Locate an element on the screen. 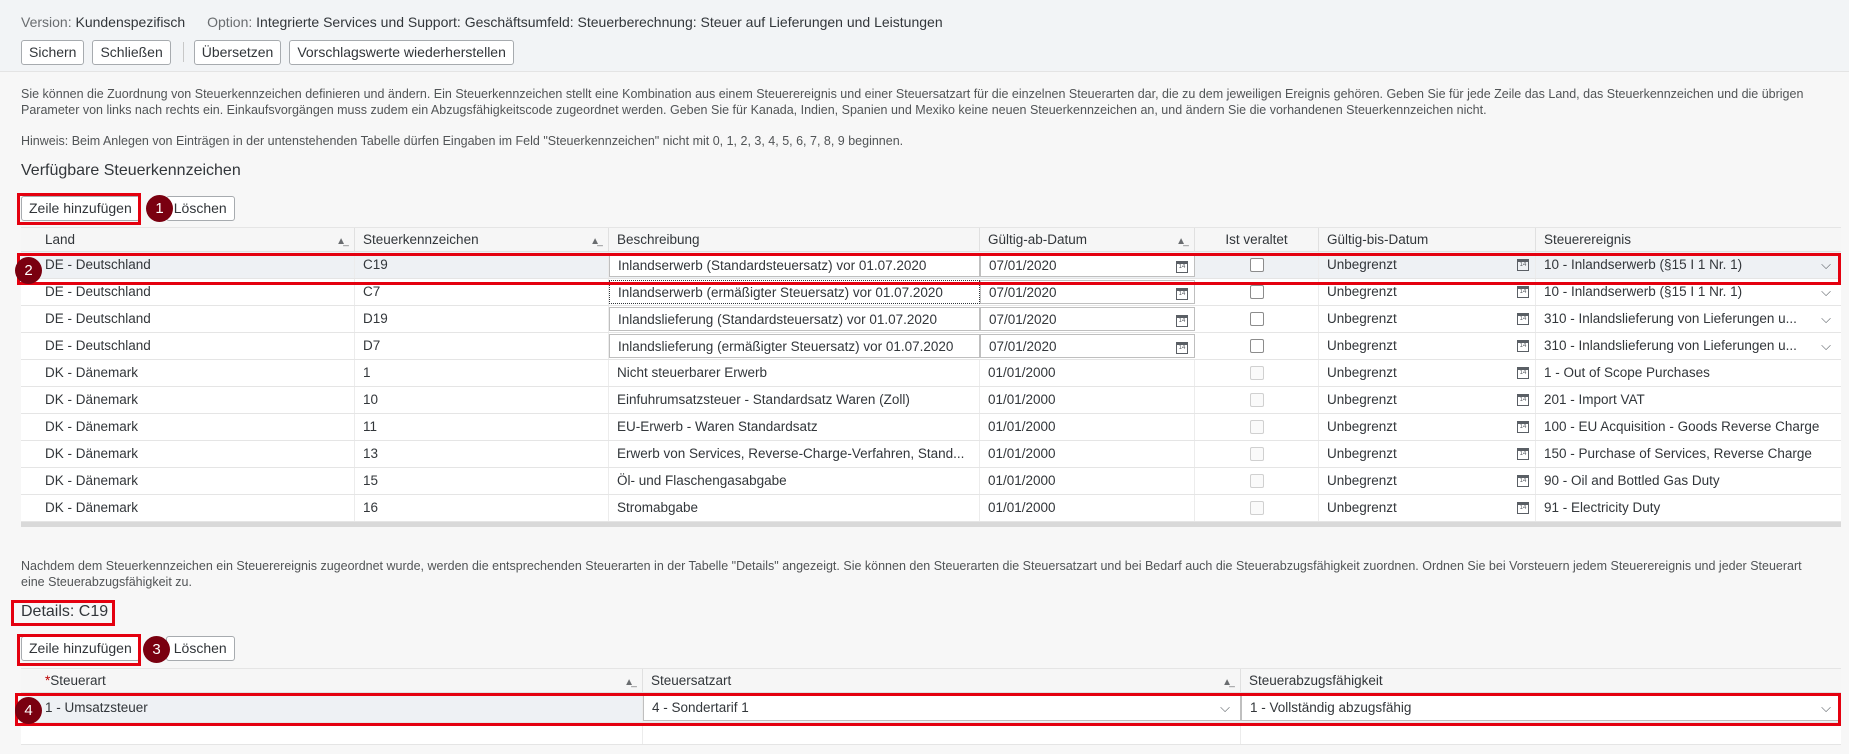 The height and width of the screenshot is (754, 1849). cell-tax-code: 11 is located at coordinates (482, 427).